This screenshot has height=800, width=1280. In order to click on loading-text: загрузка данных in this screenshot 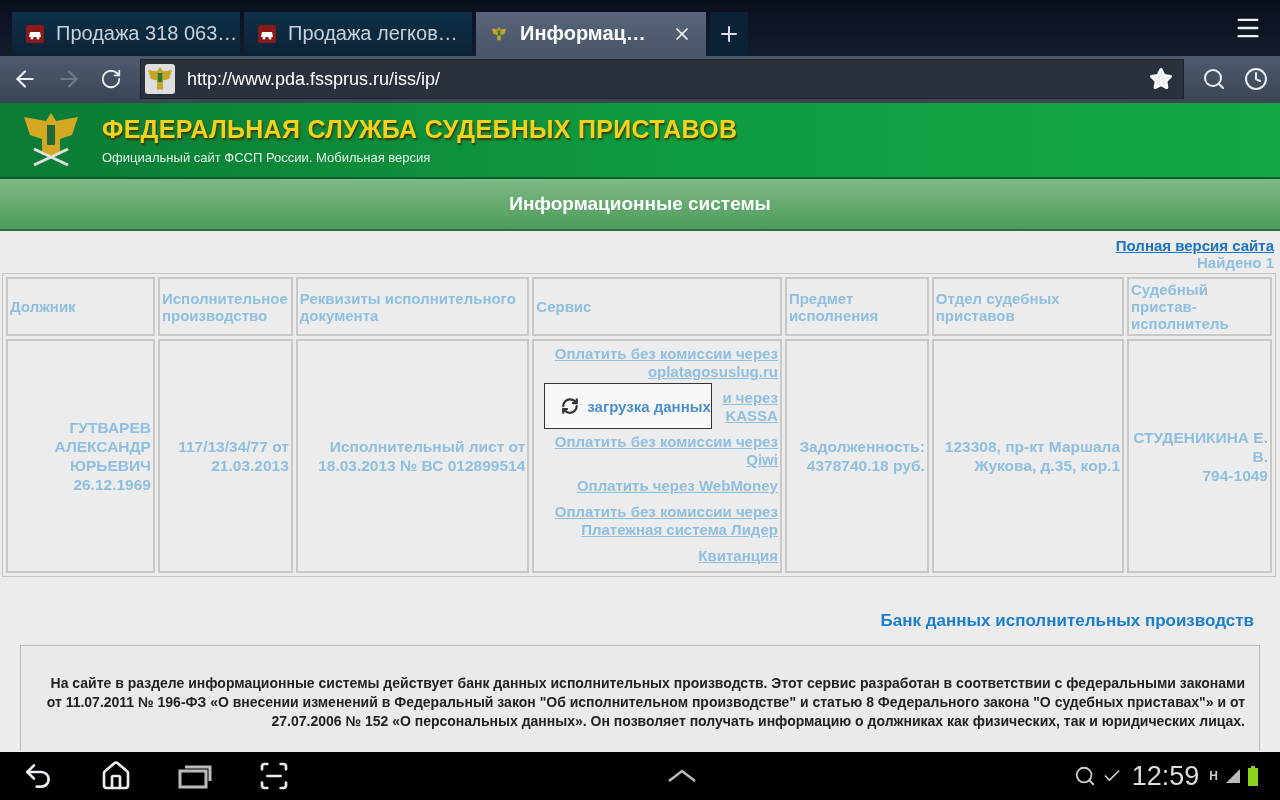, I will do `click(649, 406)`.